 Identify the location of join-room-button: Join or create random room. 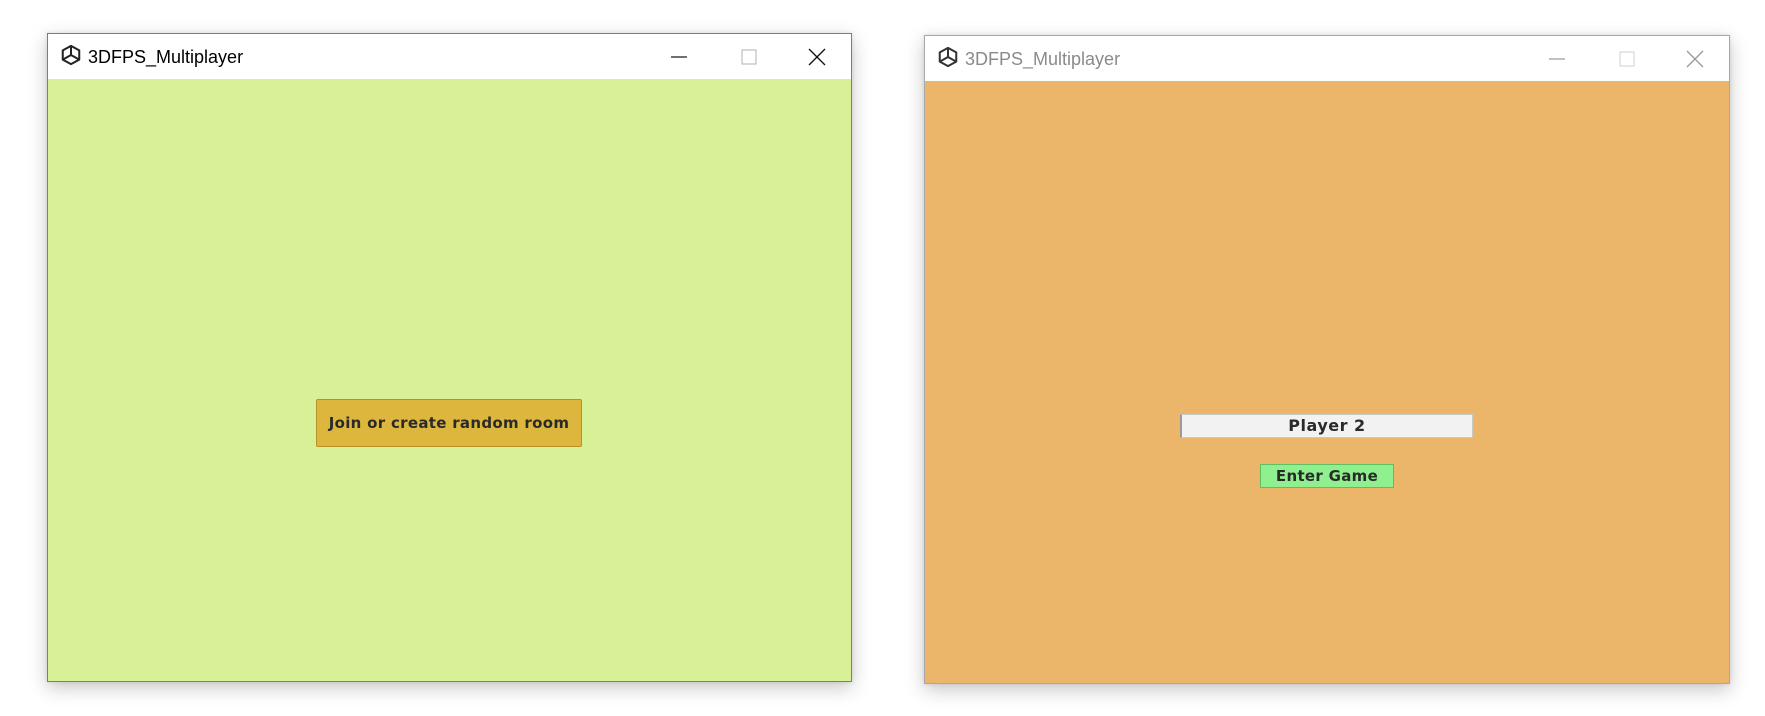
(449, 423).